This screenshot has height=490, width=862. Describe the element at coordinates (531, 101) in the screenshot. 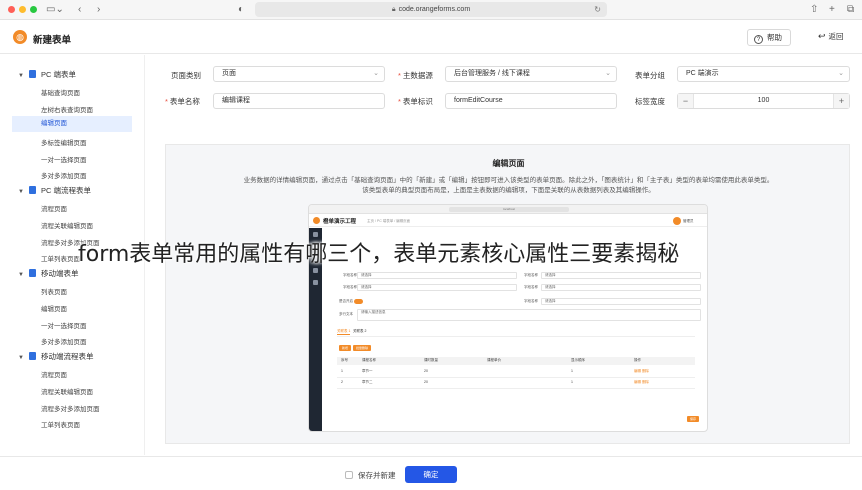

I see `form-id-input: formEditCourse` at that location.